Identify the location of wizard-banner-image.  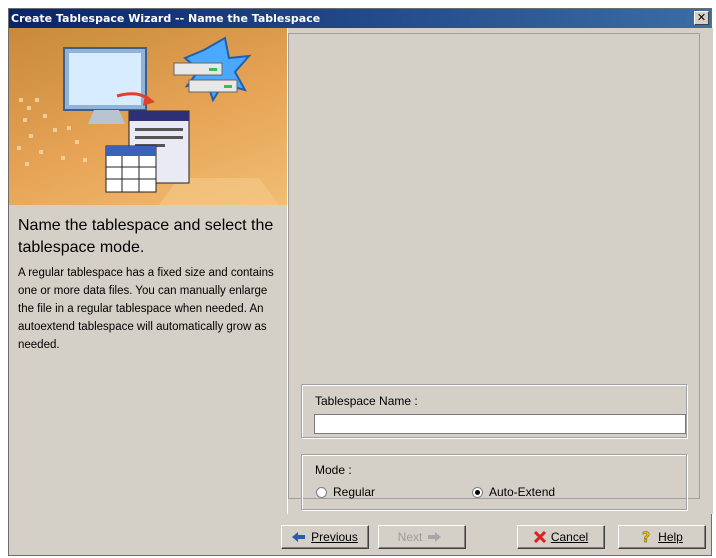
(148, 116).